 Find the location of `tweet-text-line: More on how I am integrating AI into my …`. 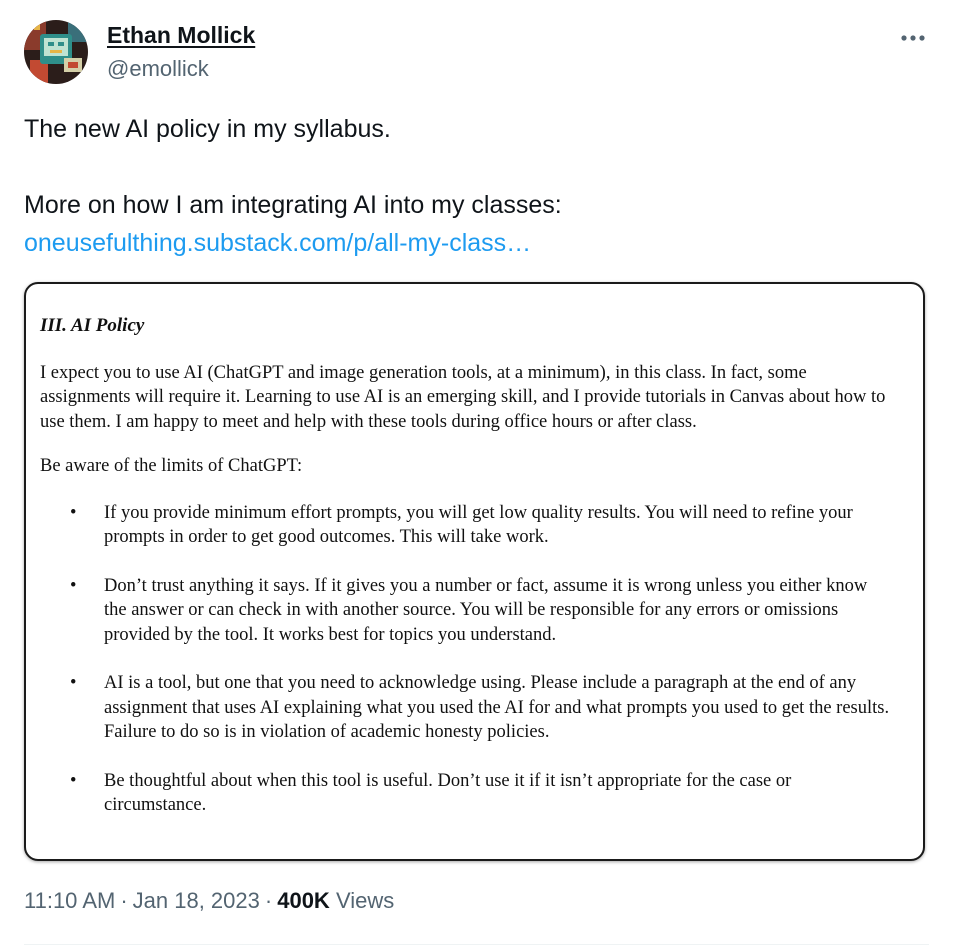

tweet-text-line: More on how I am integrating AI into my … is located at coordinates (293, 205).